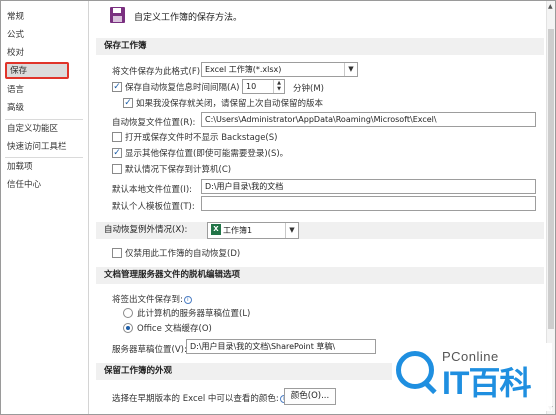 The height and width of the screenshot is (415, 556). I want to click on sidebar-item-language: 语言, so click(15, 90).